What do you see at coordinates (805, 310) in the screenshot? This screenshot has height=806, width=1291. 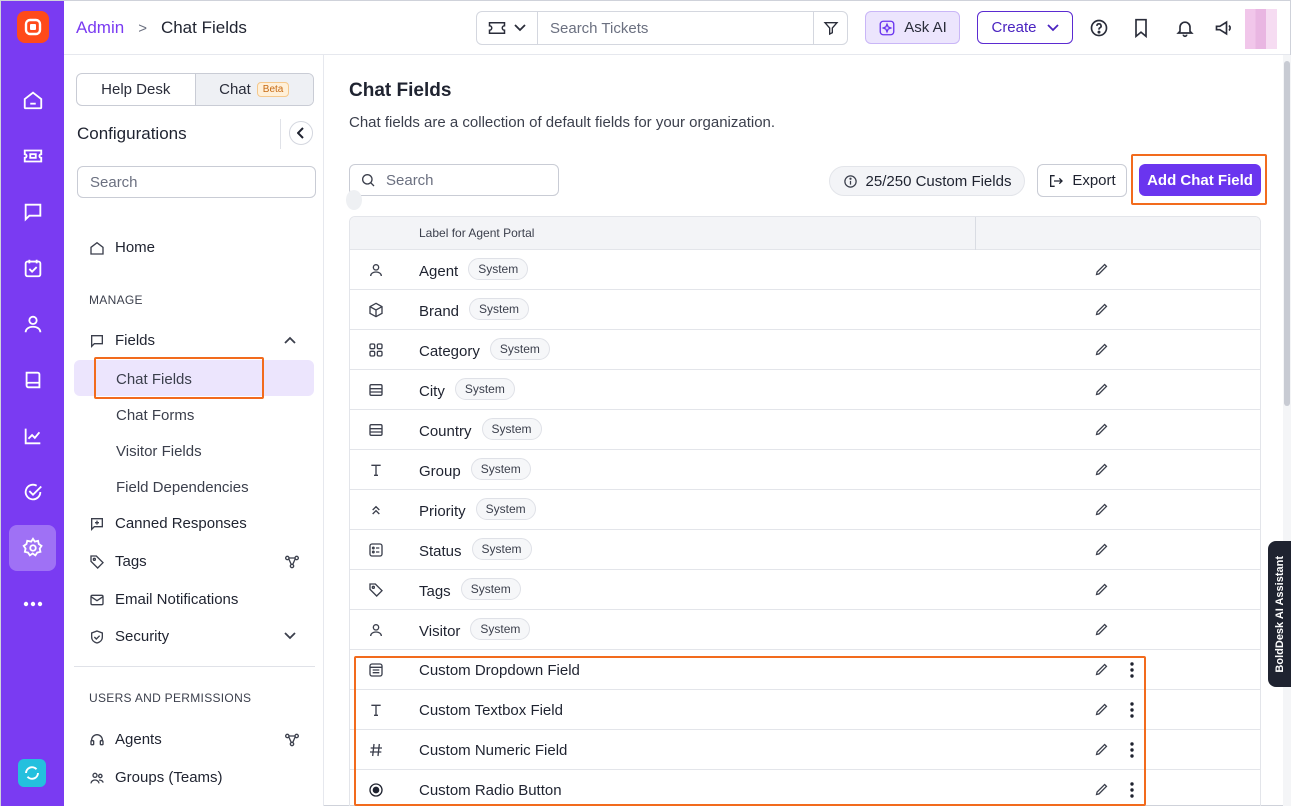 I see `table-row: Brand System` at bounding box center [805, 310].